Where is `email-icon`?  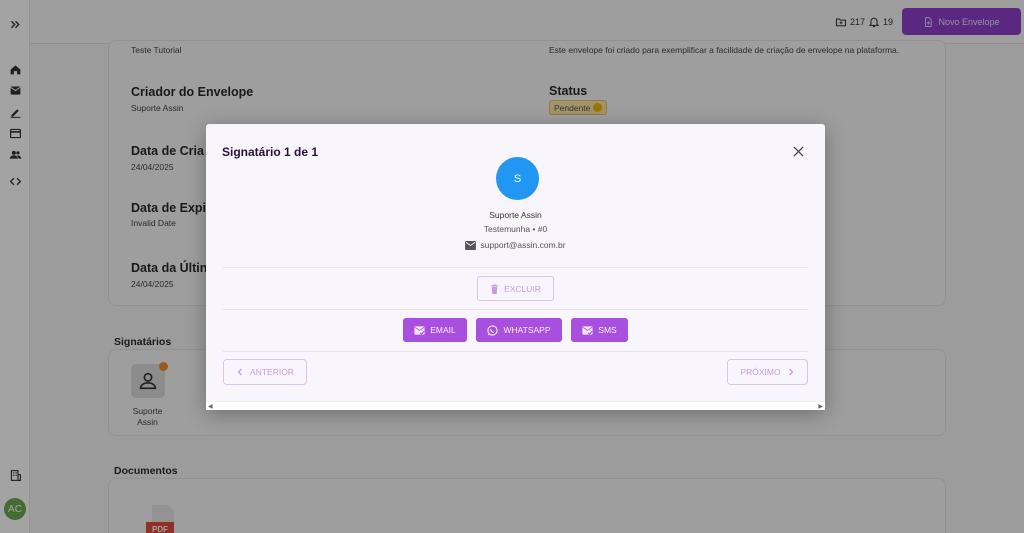 email-icon is located at coordinates (471, 245).